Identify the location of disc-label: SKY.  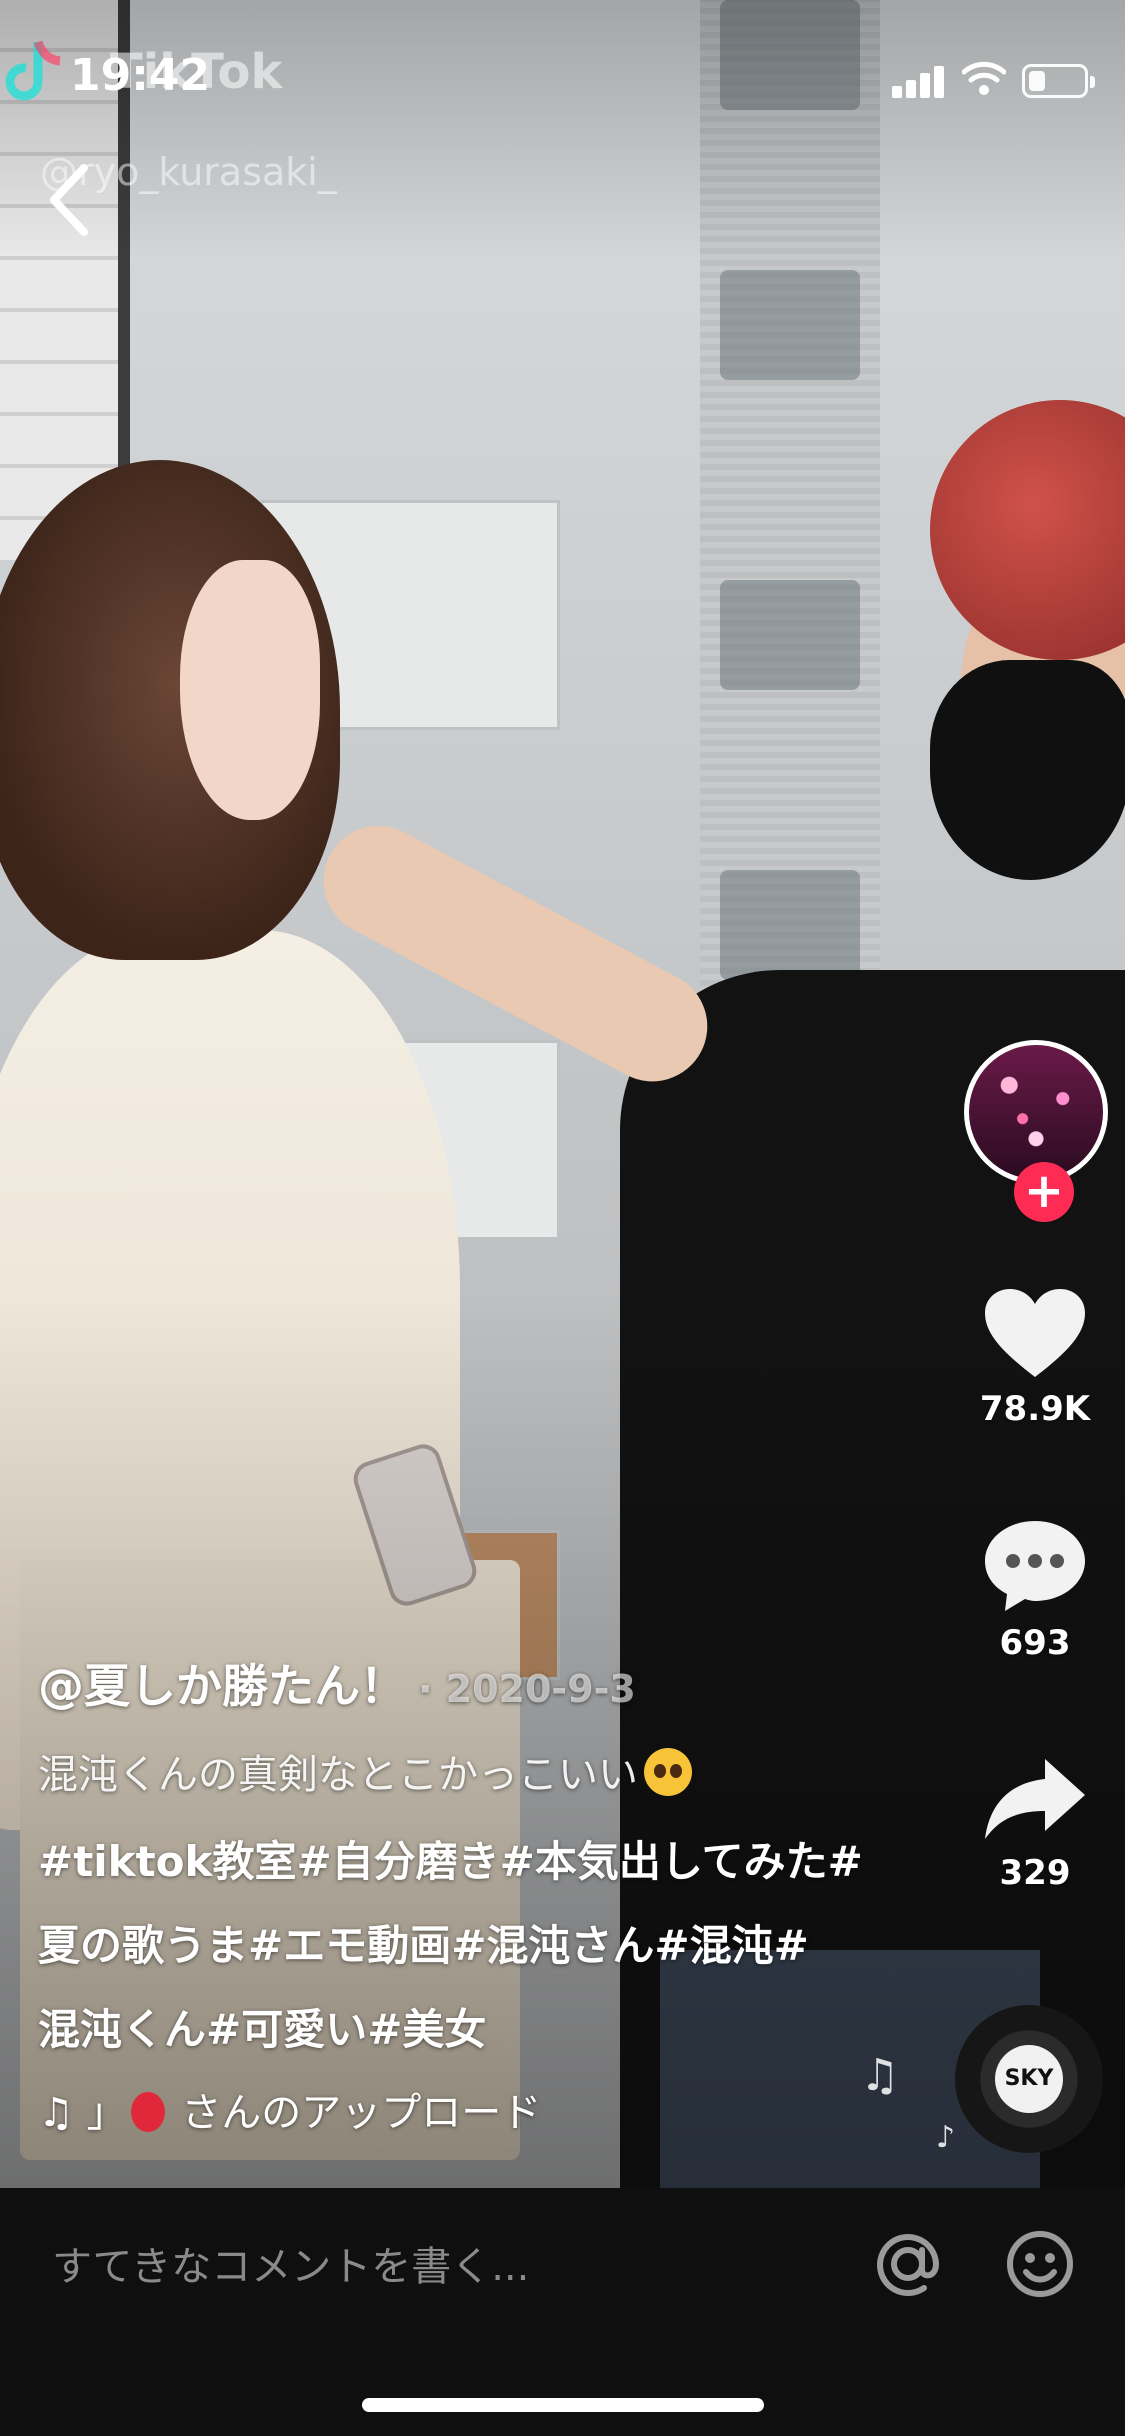
(1029, 2079).